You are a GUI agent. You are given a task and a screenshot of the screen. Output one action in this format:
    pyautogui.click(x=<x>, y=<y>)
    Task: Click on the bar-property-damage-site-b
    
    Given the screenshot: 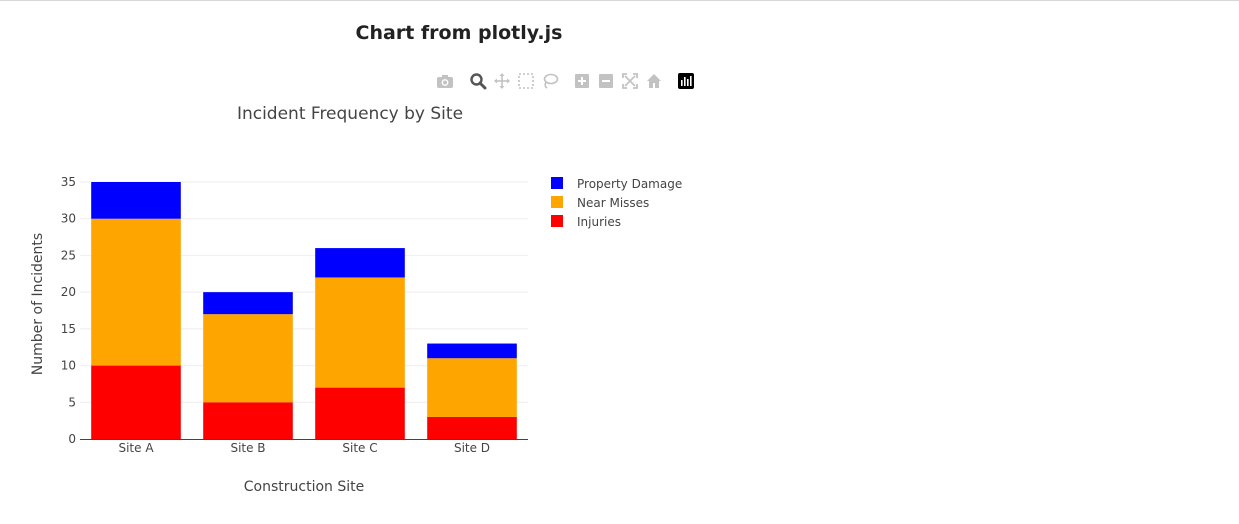 What is the action you would take?
    pyautogui.click(x=248, y=303)
    